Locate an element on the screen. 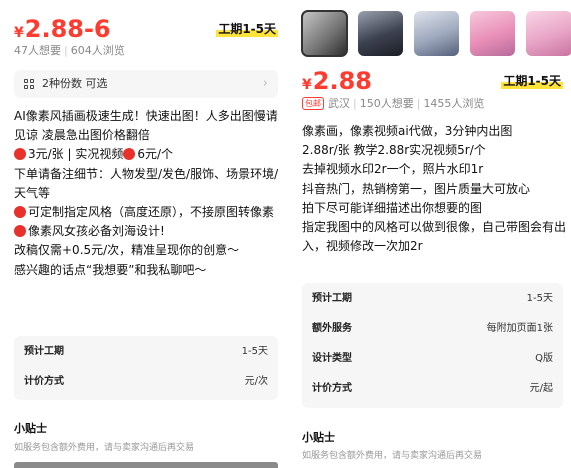  description-line: 抖音热门，热销榜第一，图片质量大可放心 is located at coordinates (416, 188).